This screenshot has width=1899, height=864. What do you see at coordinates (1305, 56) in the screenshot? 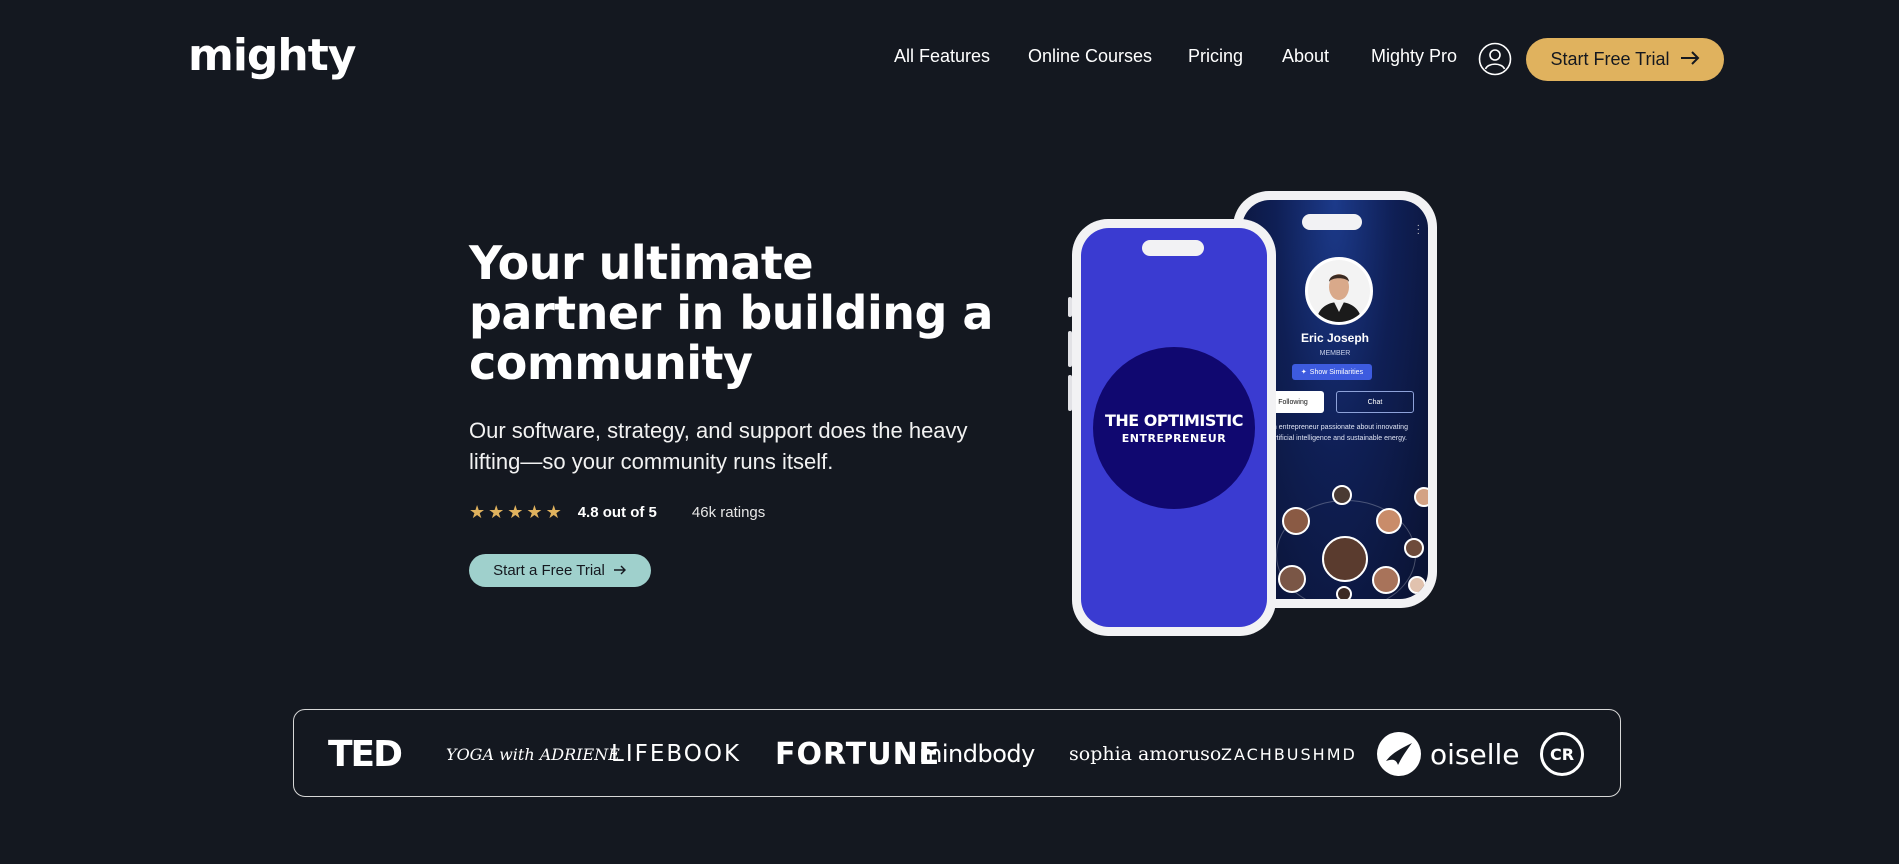
I see `nav-about: About` at bounding box center [1305, 56].